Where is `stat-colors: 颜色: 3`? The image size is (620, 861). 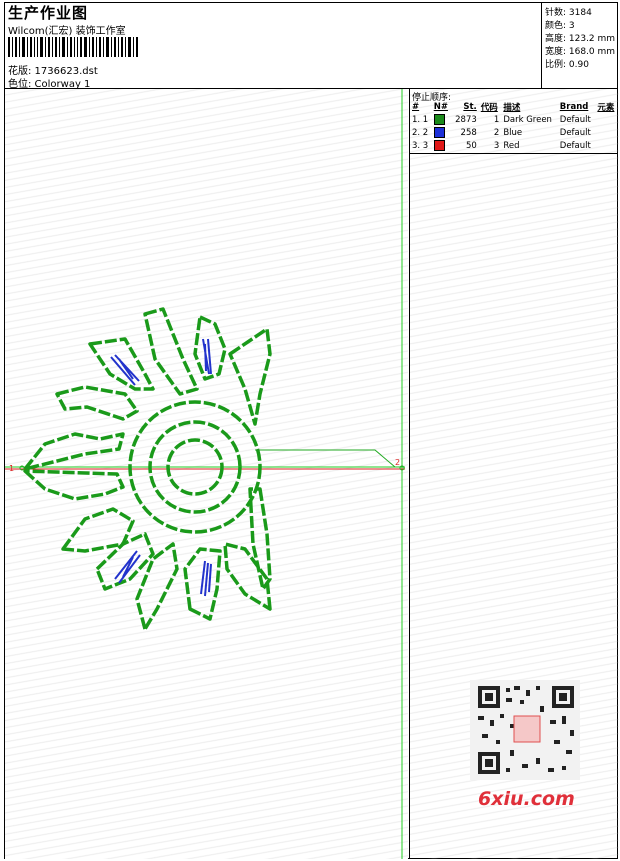 stat-colors: 颜色: 3 is located at coordinates (560, 26).